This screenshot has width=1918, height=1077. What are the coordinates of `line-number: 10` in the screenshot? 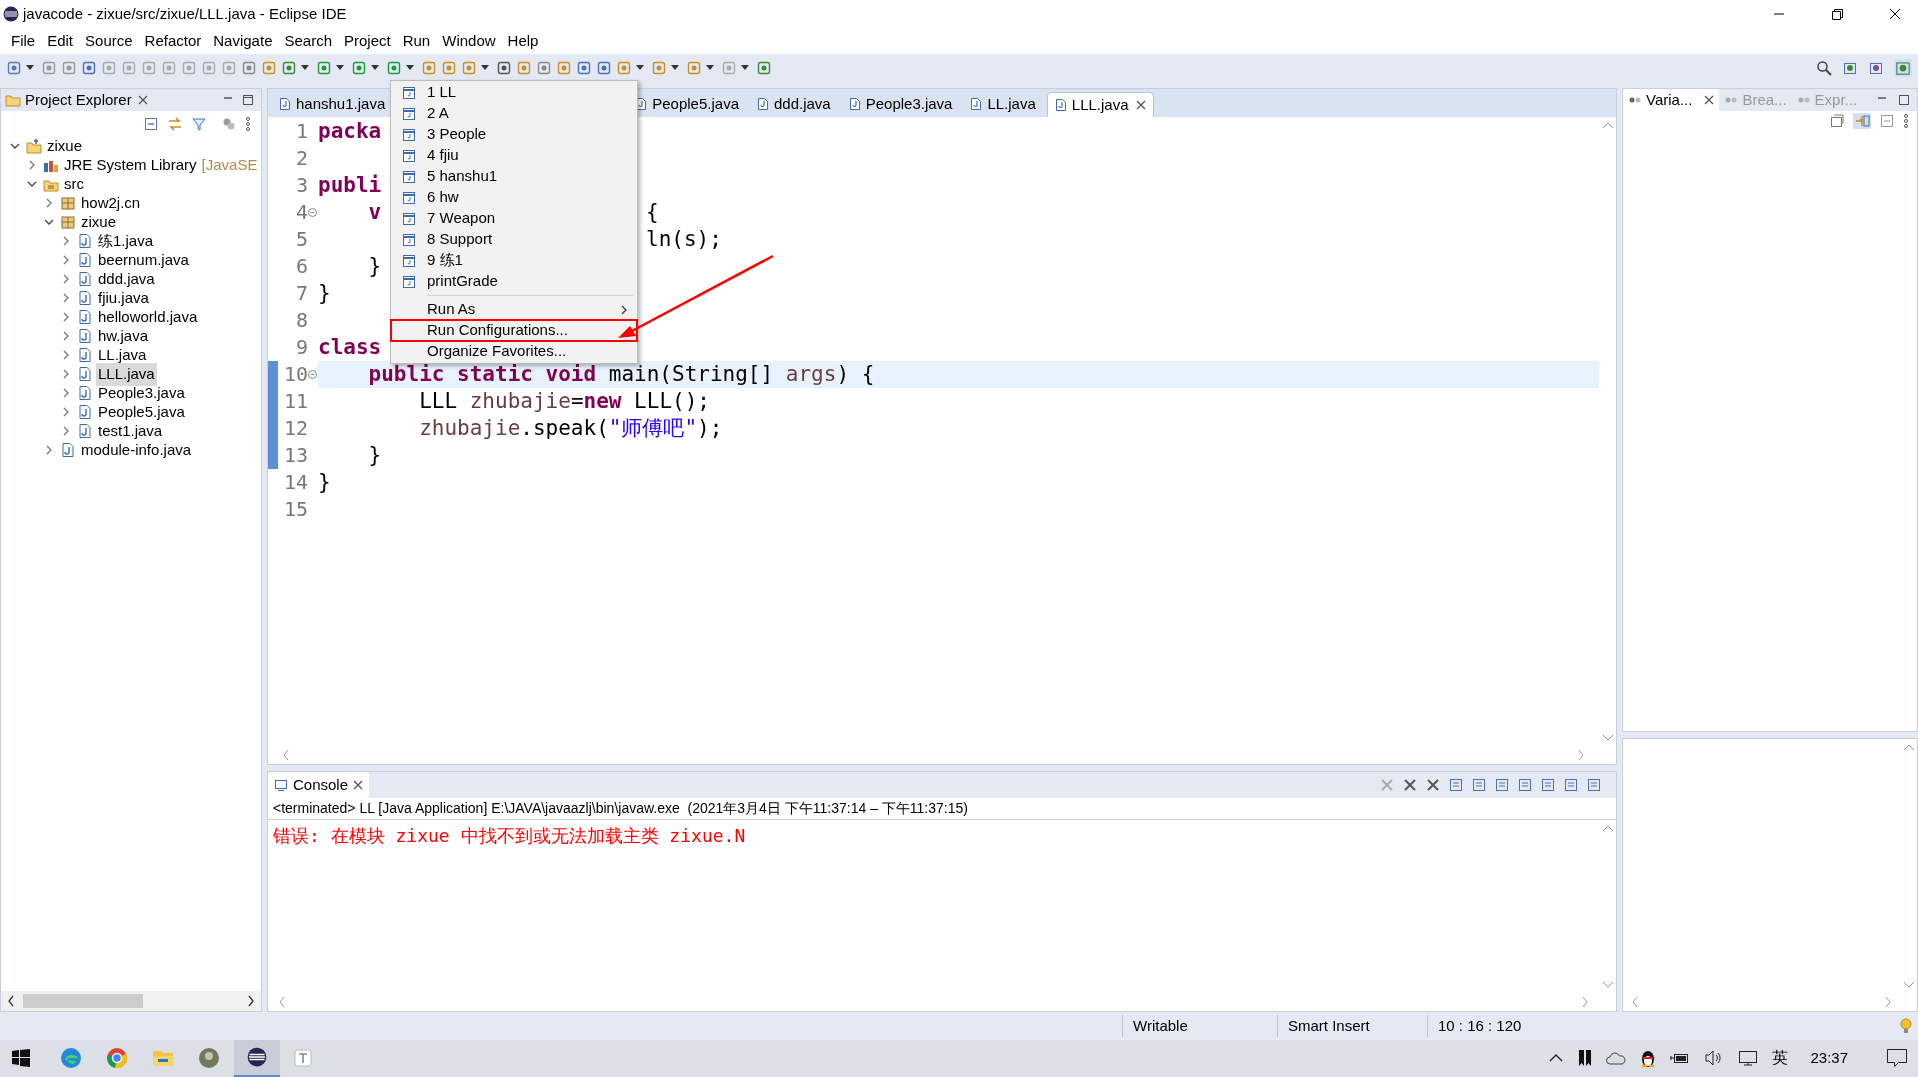 It's located at (295, 375).